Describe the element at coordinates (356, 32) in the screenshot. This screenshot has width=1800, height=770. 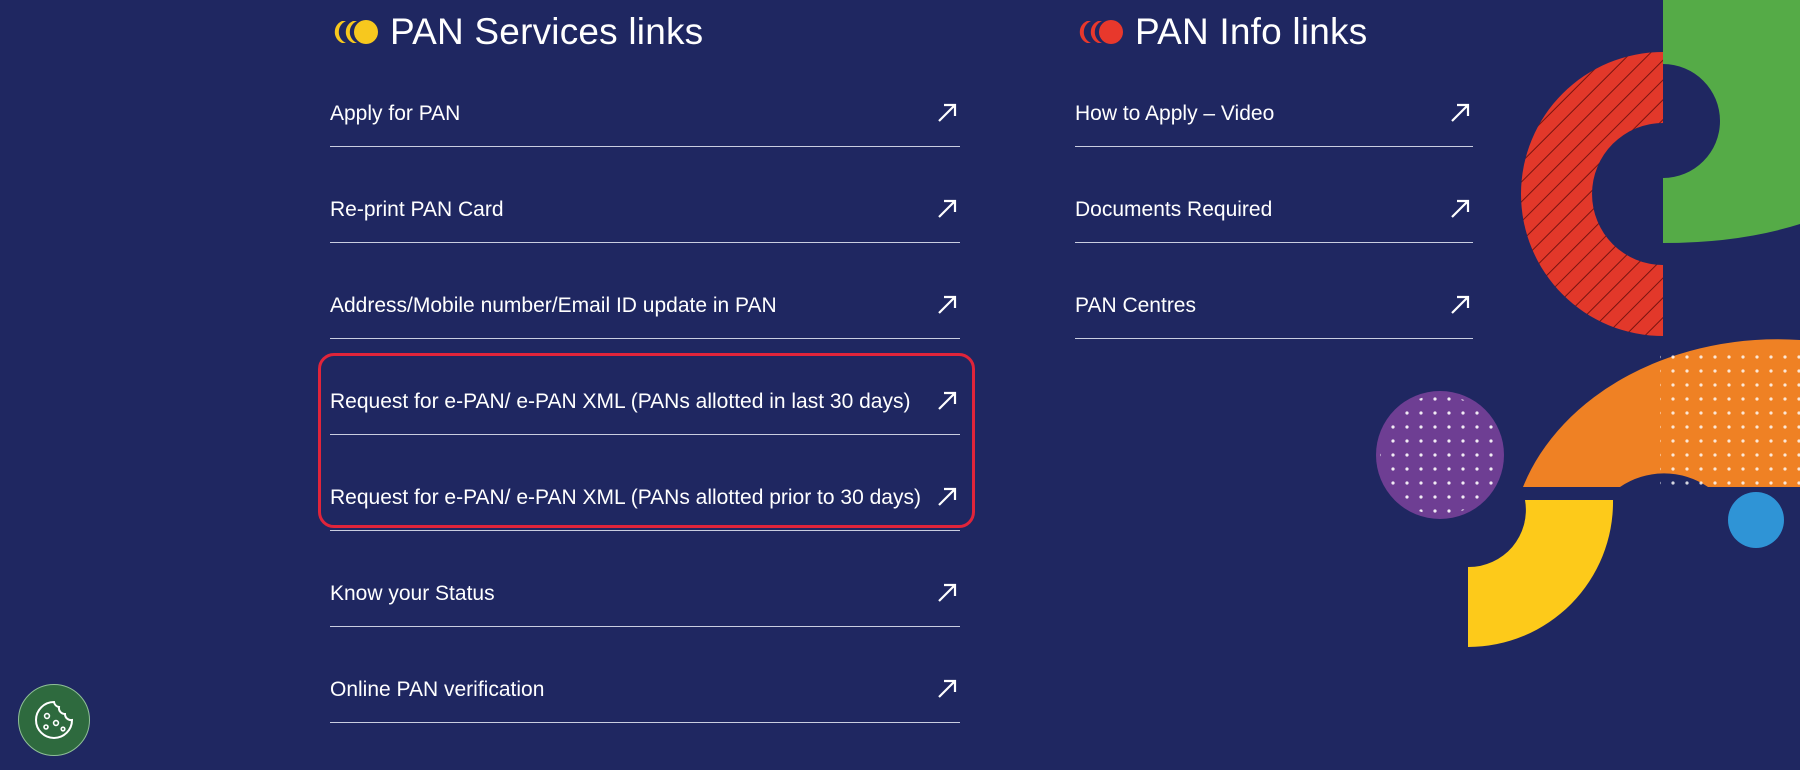
I see `yellow-dots-logo-icon` at that location.